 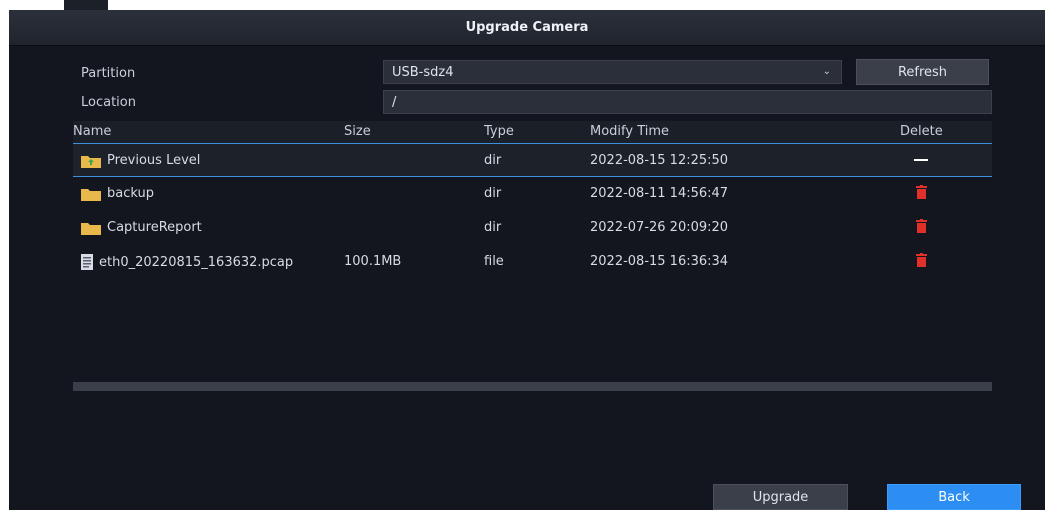 What do you see at coordinates (532, 386) in the screenshot?
I see `horizontal-scrollbar` at bounding box center [532, 386].